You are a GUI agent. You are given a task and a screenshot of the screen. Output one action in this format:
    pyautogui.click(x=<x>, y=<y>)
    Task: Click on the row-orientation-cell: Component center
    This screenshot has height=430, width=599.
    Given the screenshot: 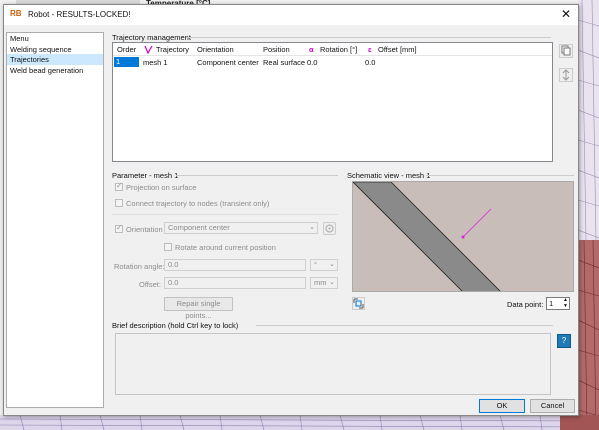 What is the action you would take?
    pyautogui.click(x=228, y=62)
    